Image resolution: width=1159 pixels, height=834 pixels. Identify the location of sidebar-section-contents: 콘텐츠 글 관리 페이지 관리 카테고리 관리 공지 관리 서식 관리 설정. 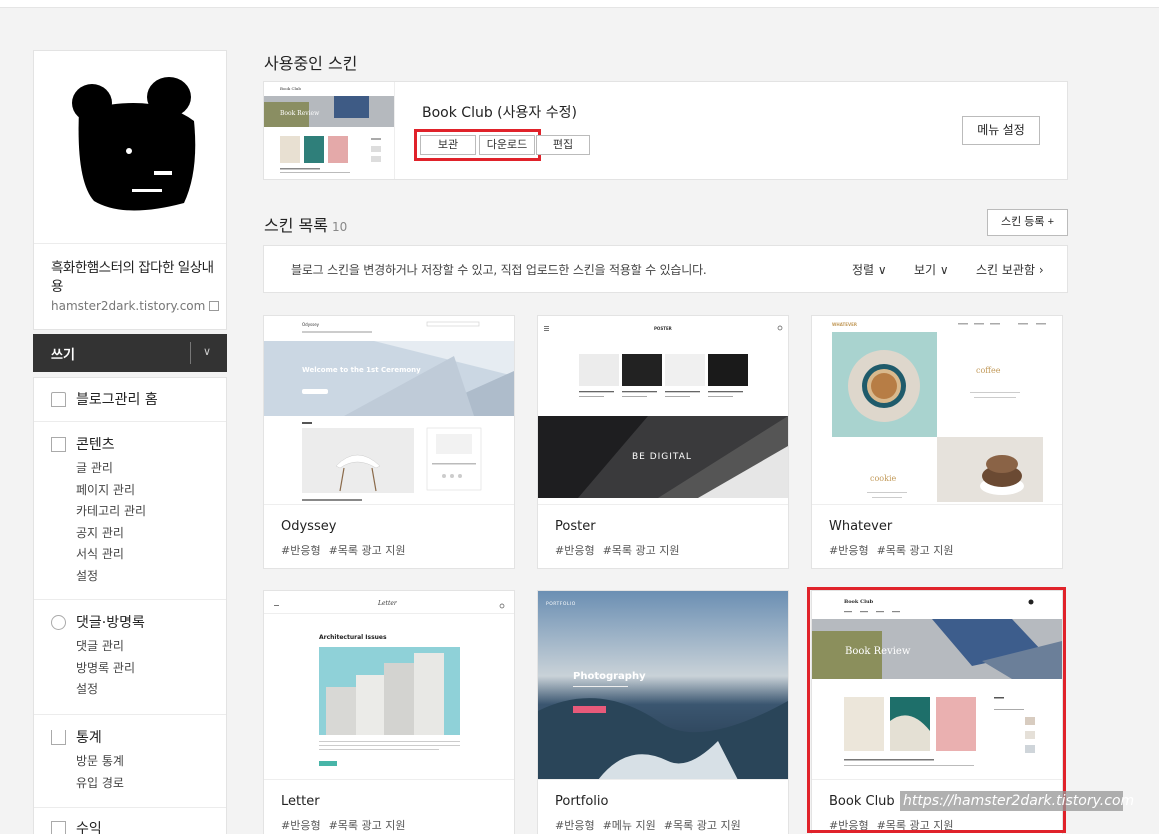
(130, 511).